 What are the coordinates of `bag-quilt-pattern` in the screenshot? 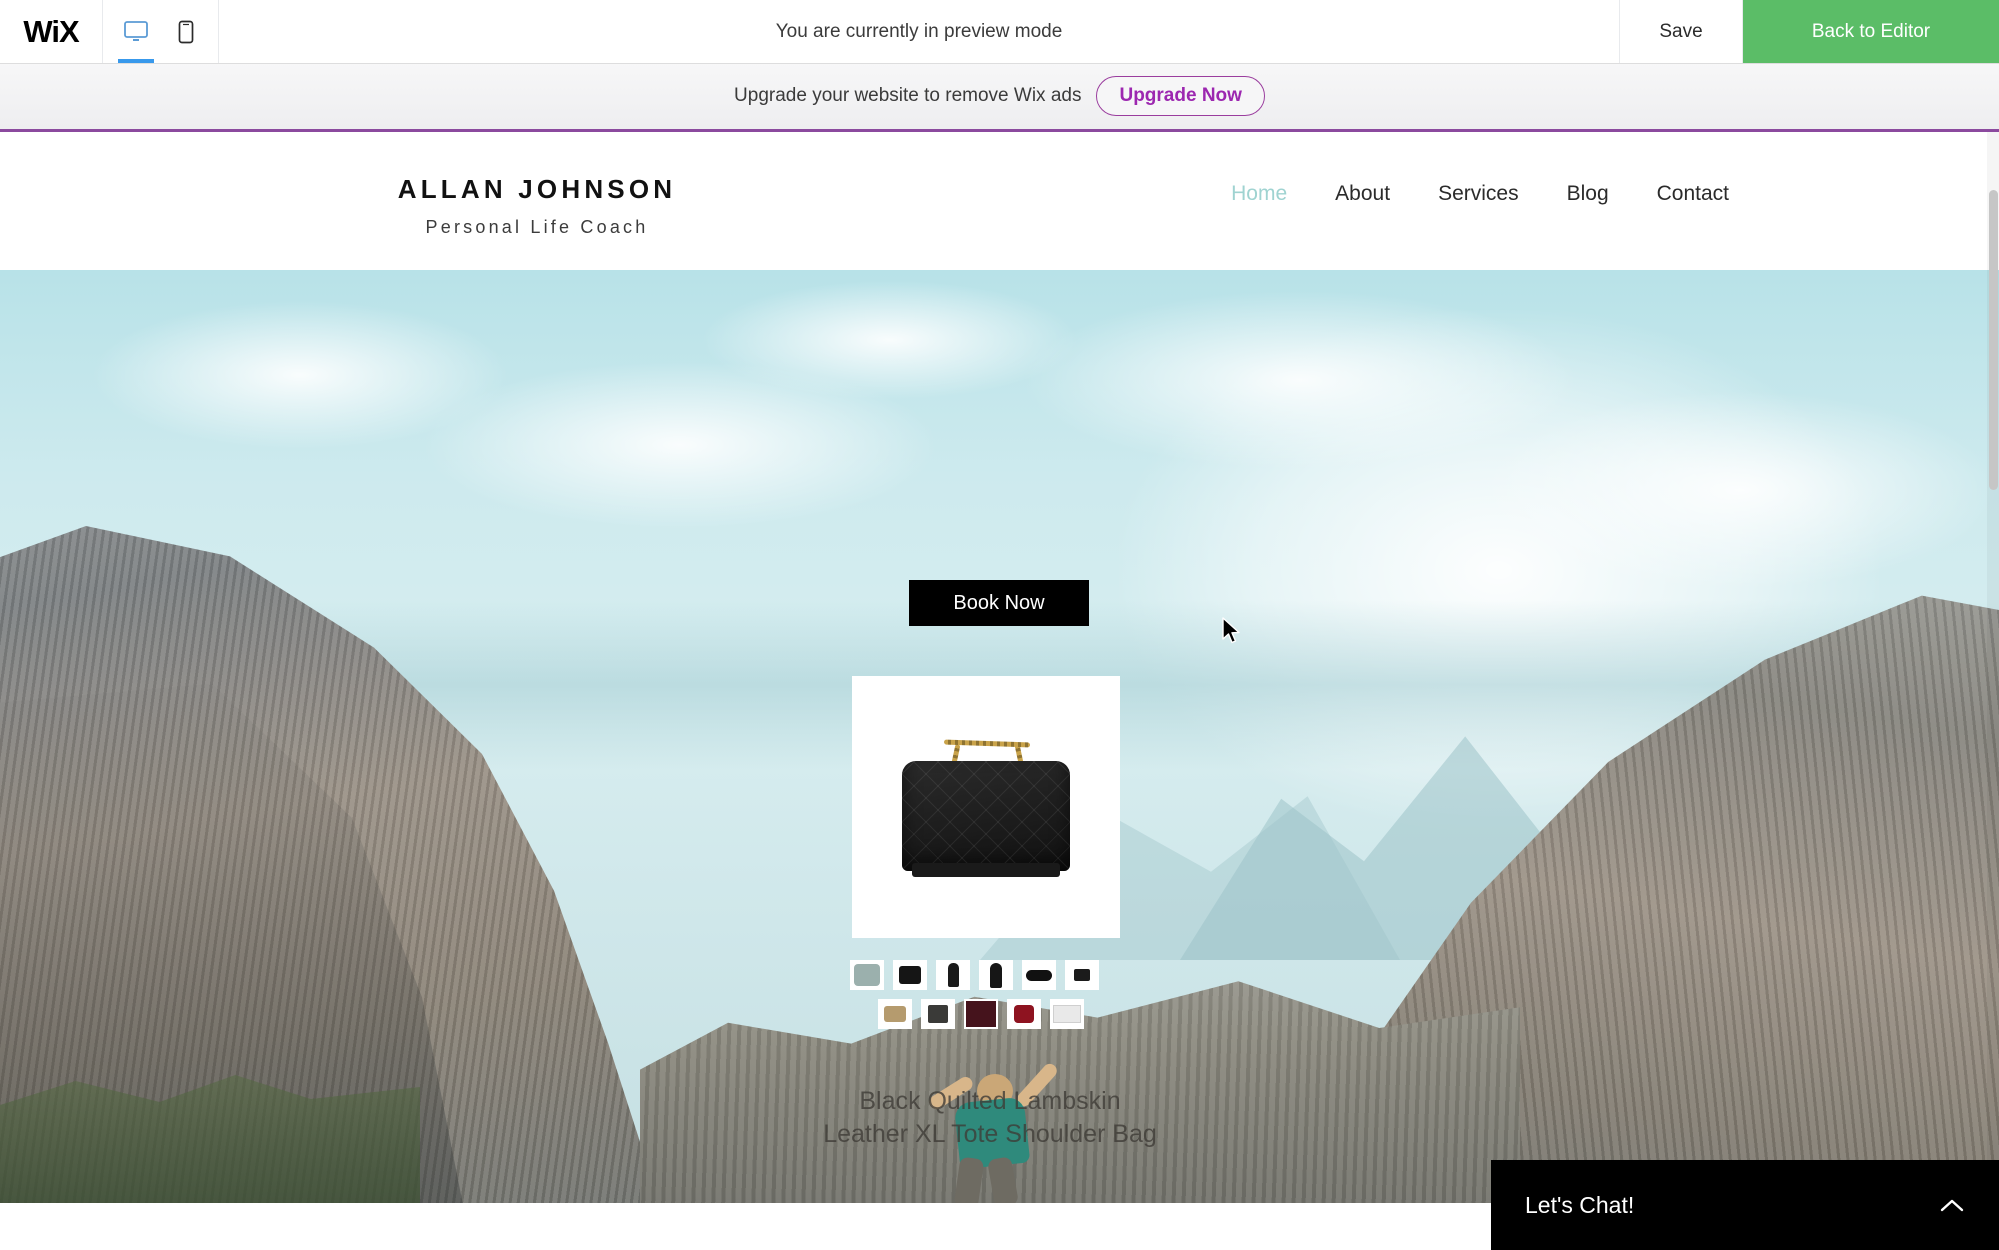 It's located at (986, 816).